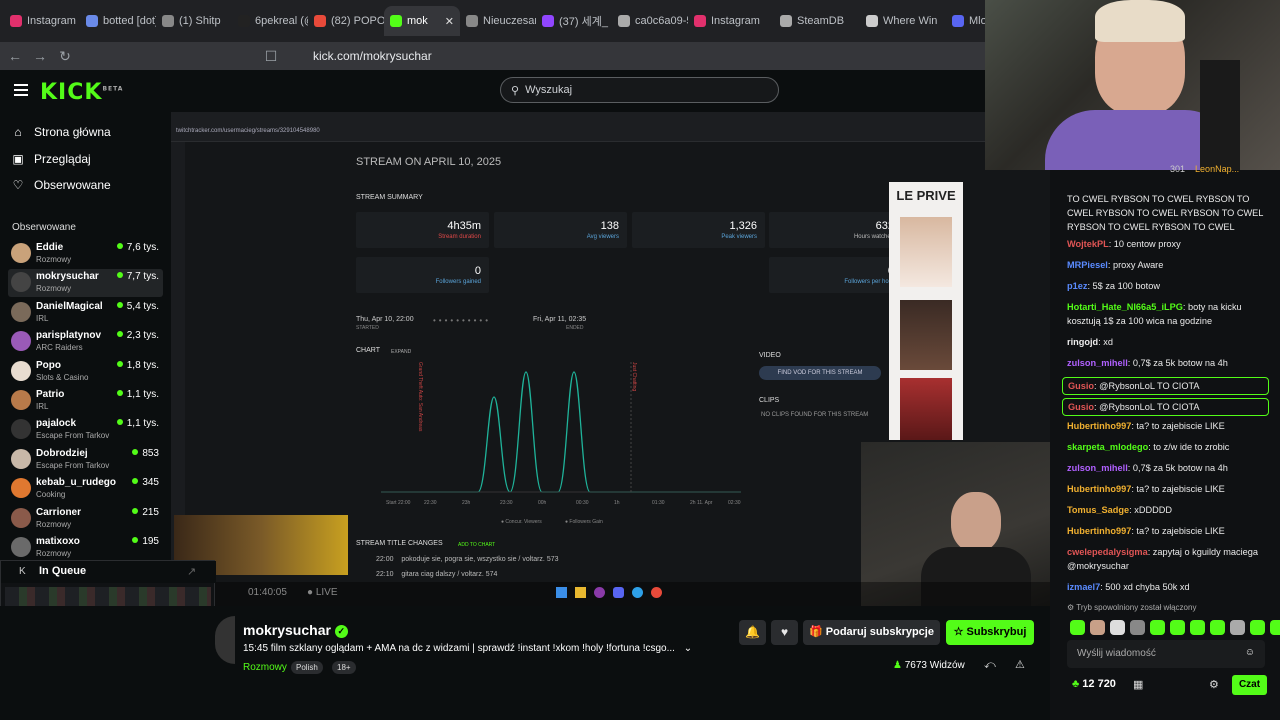 The height and width of the screenshot is (720, 1280). I want to click on browser-tab: ca0c6a09-5!, so click(650, 21).